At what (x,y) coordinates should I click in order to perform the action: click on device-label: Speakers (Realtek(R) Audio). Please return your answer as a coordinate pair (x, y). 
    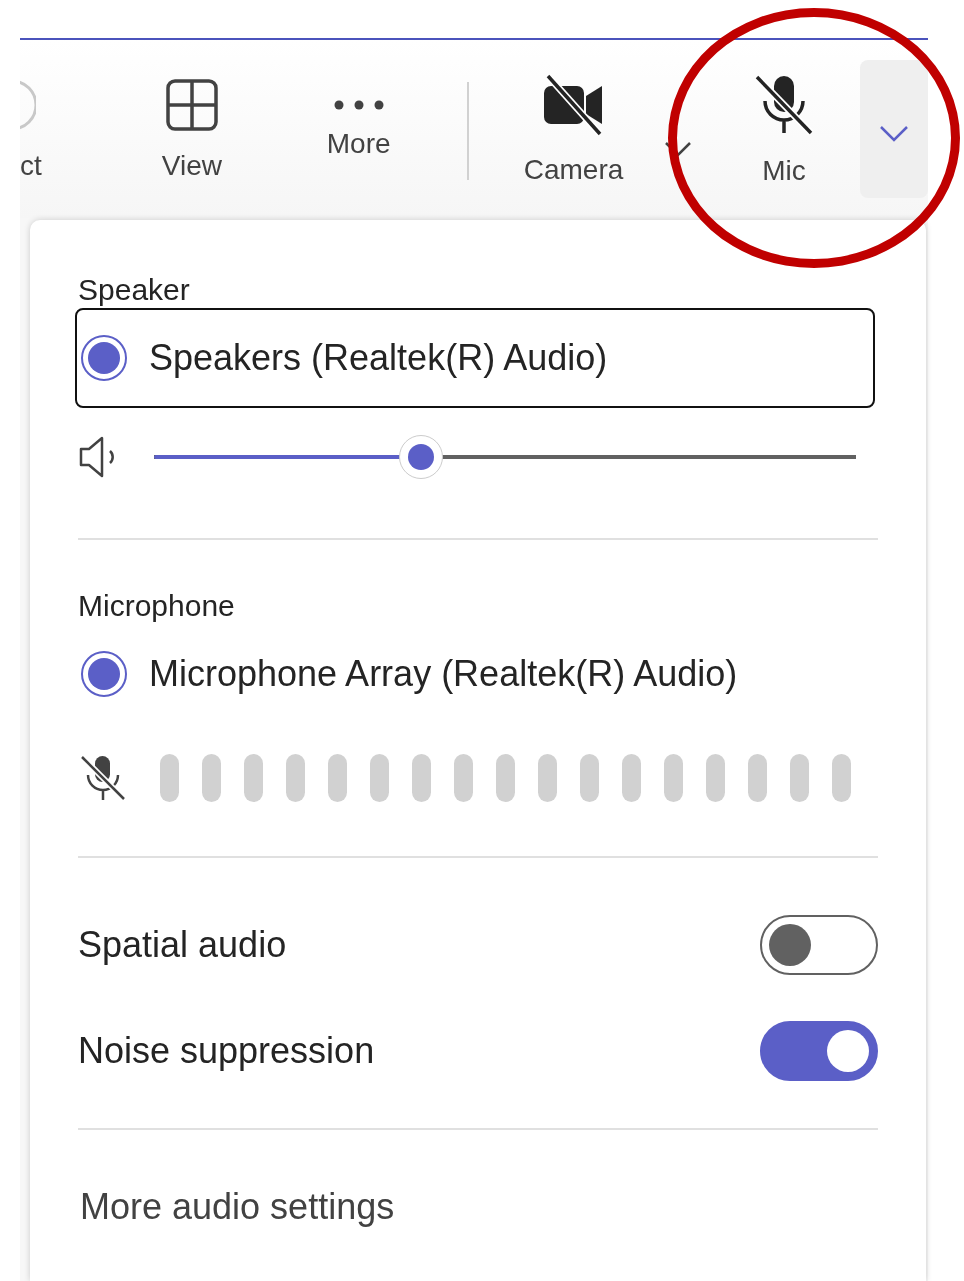
    Looking at the image, I should click on (378, 358).